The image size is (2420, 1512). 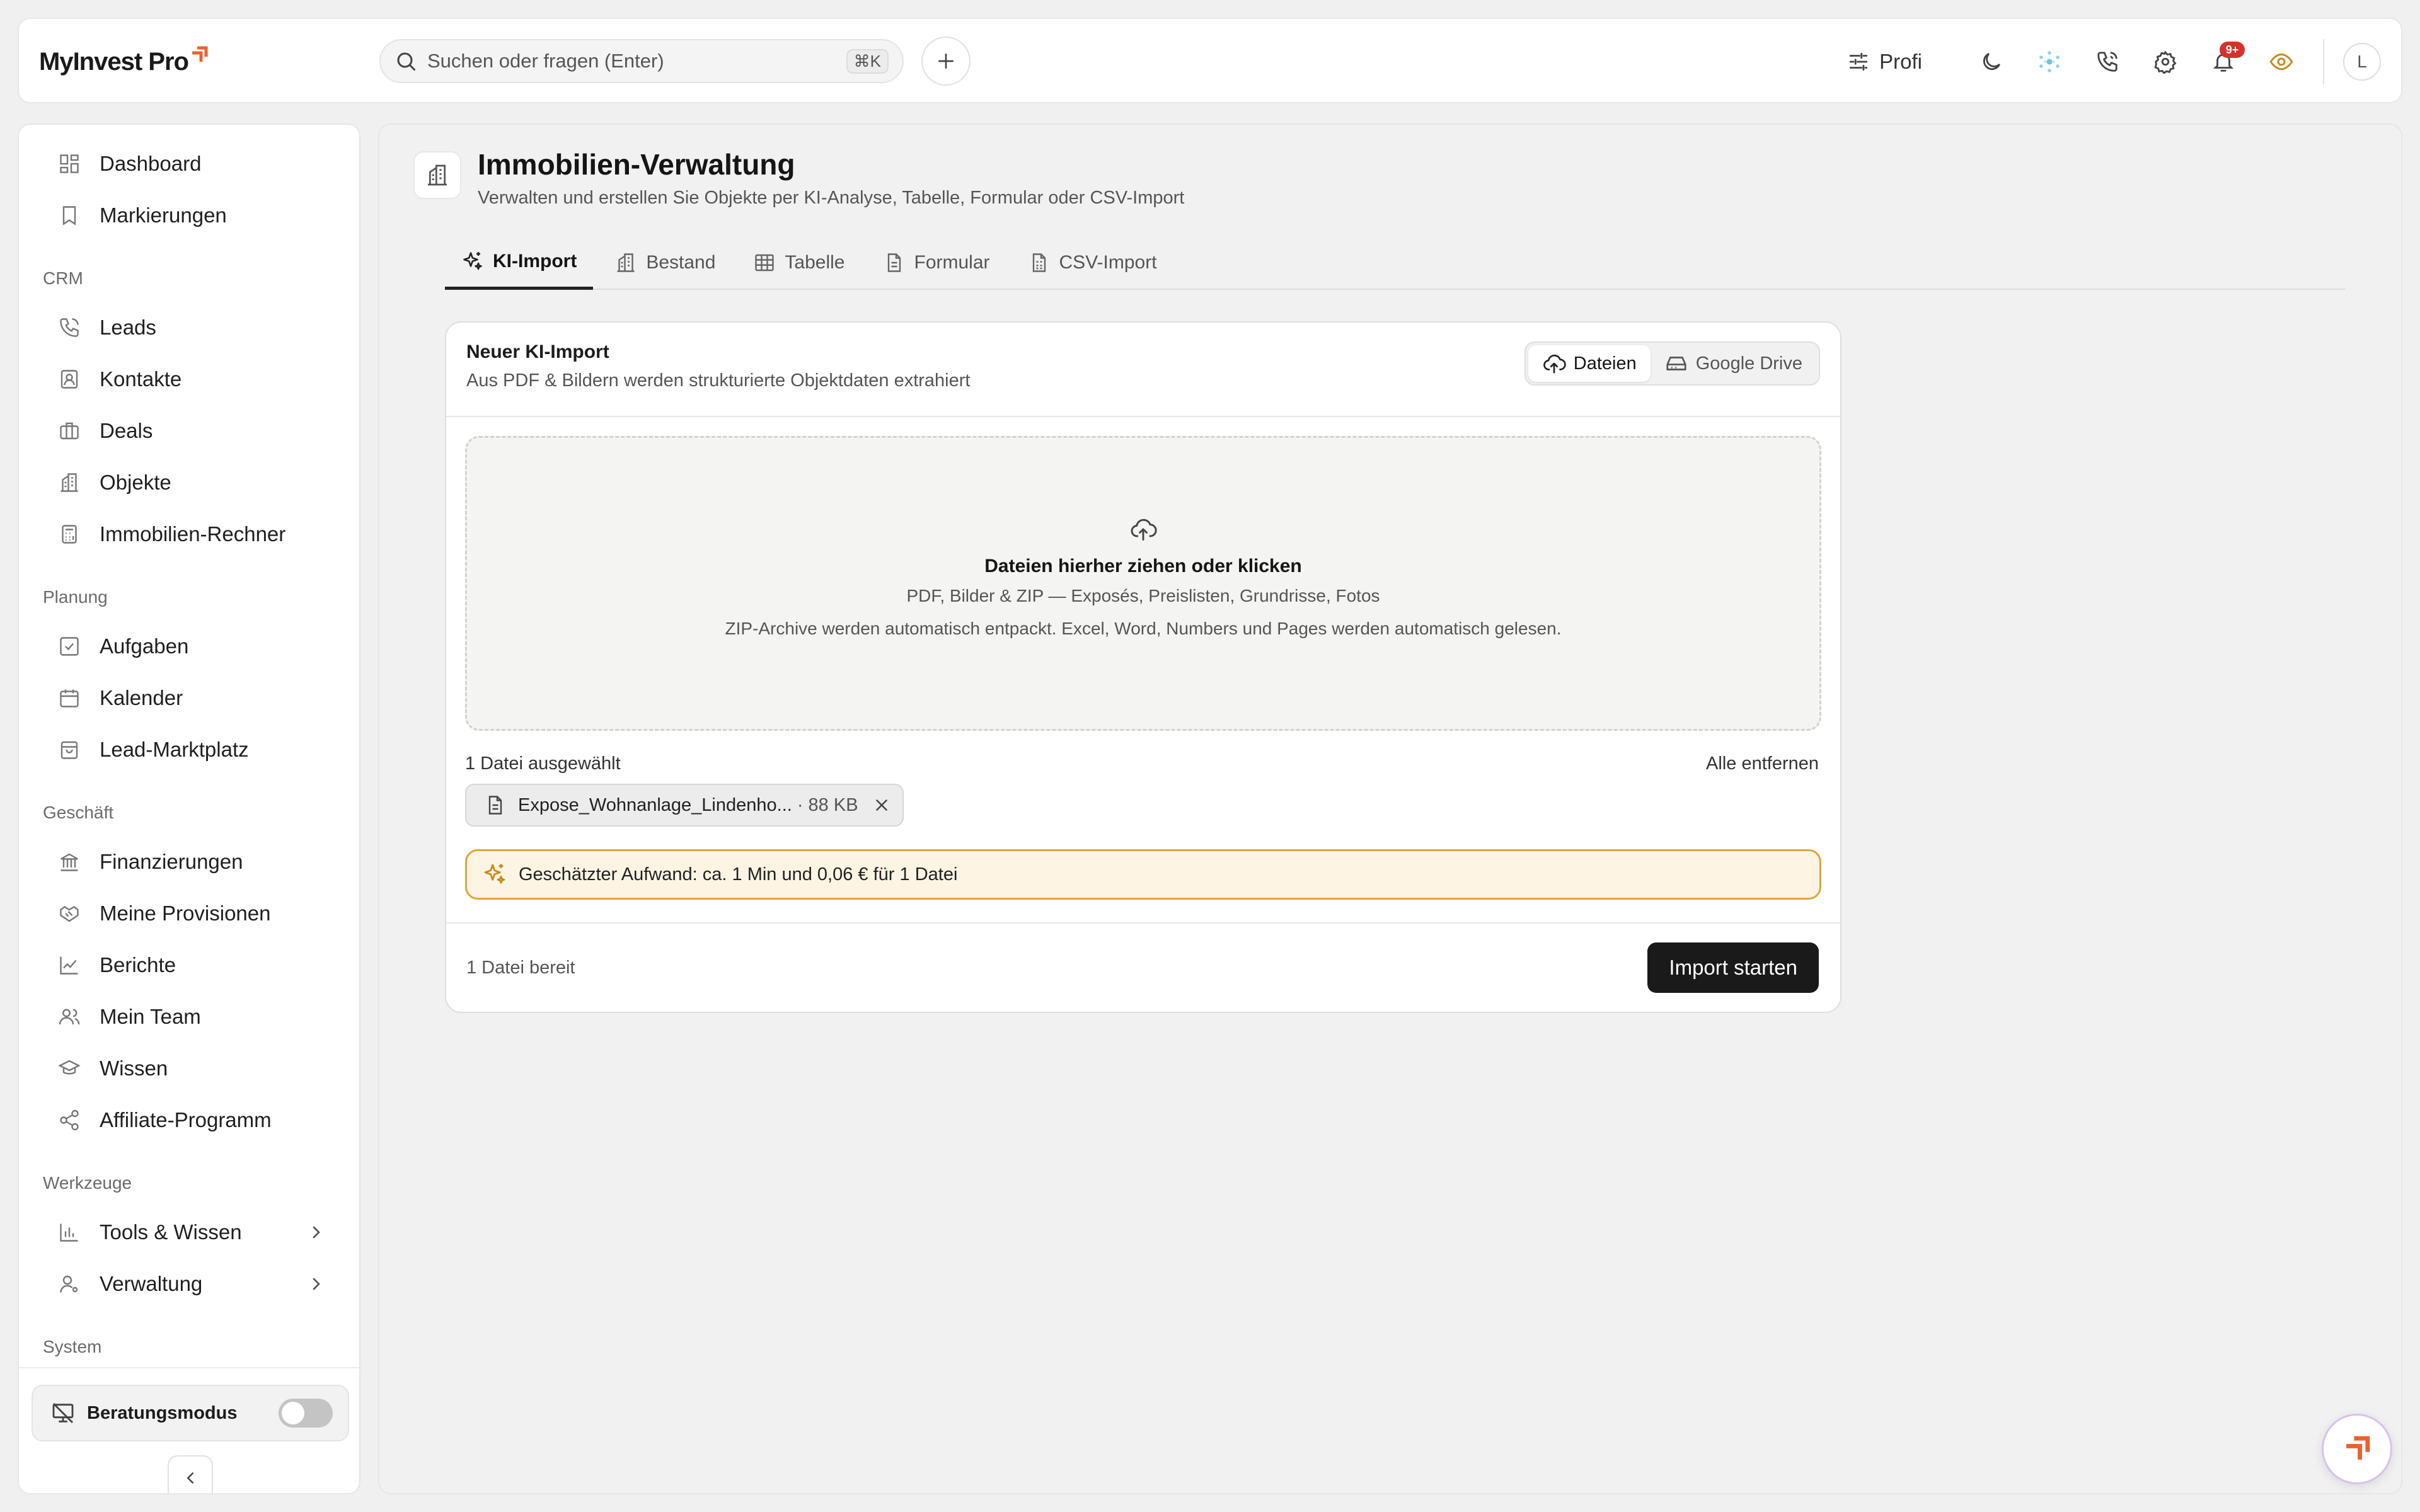 What do you see at coordinates (520, 968) in the screenshot?
I see `ready-status: 1 Datei bereit` at bounding box center [520, 968].